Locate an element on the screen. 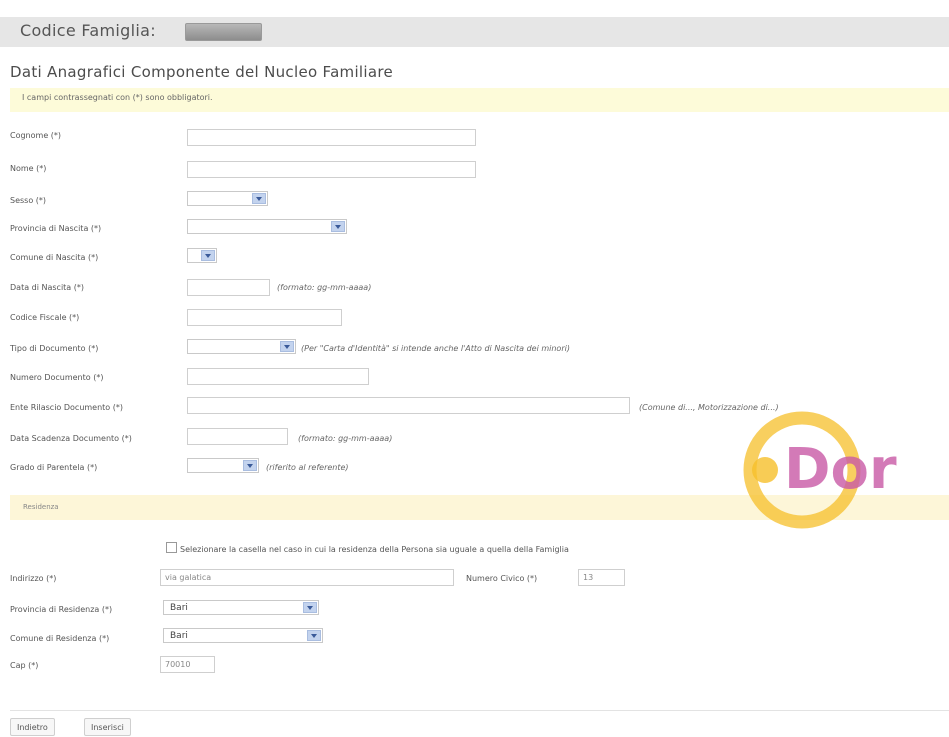  codice-fiscale-input is located at coordinates (264, 317).